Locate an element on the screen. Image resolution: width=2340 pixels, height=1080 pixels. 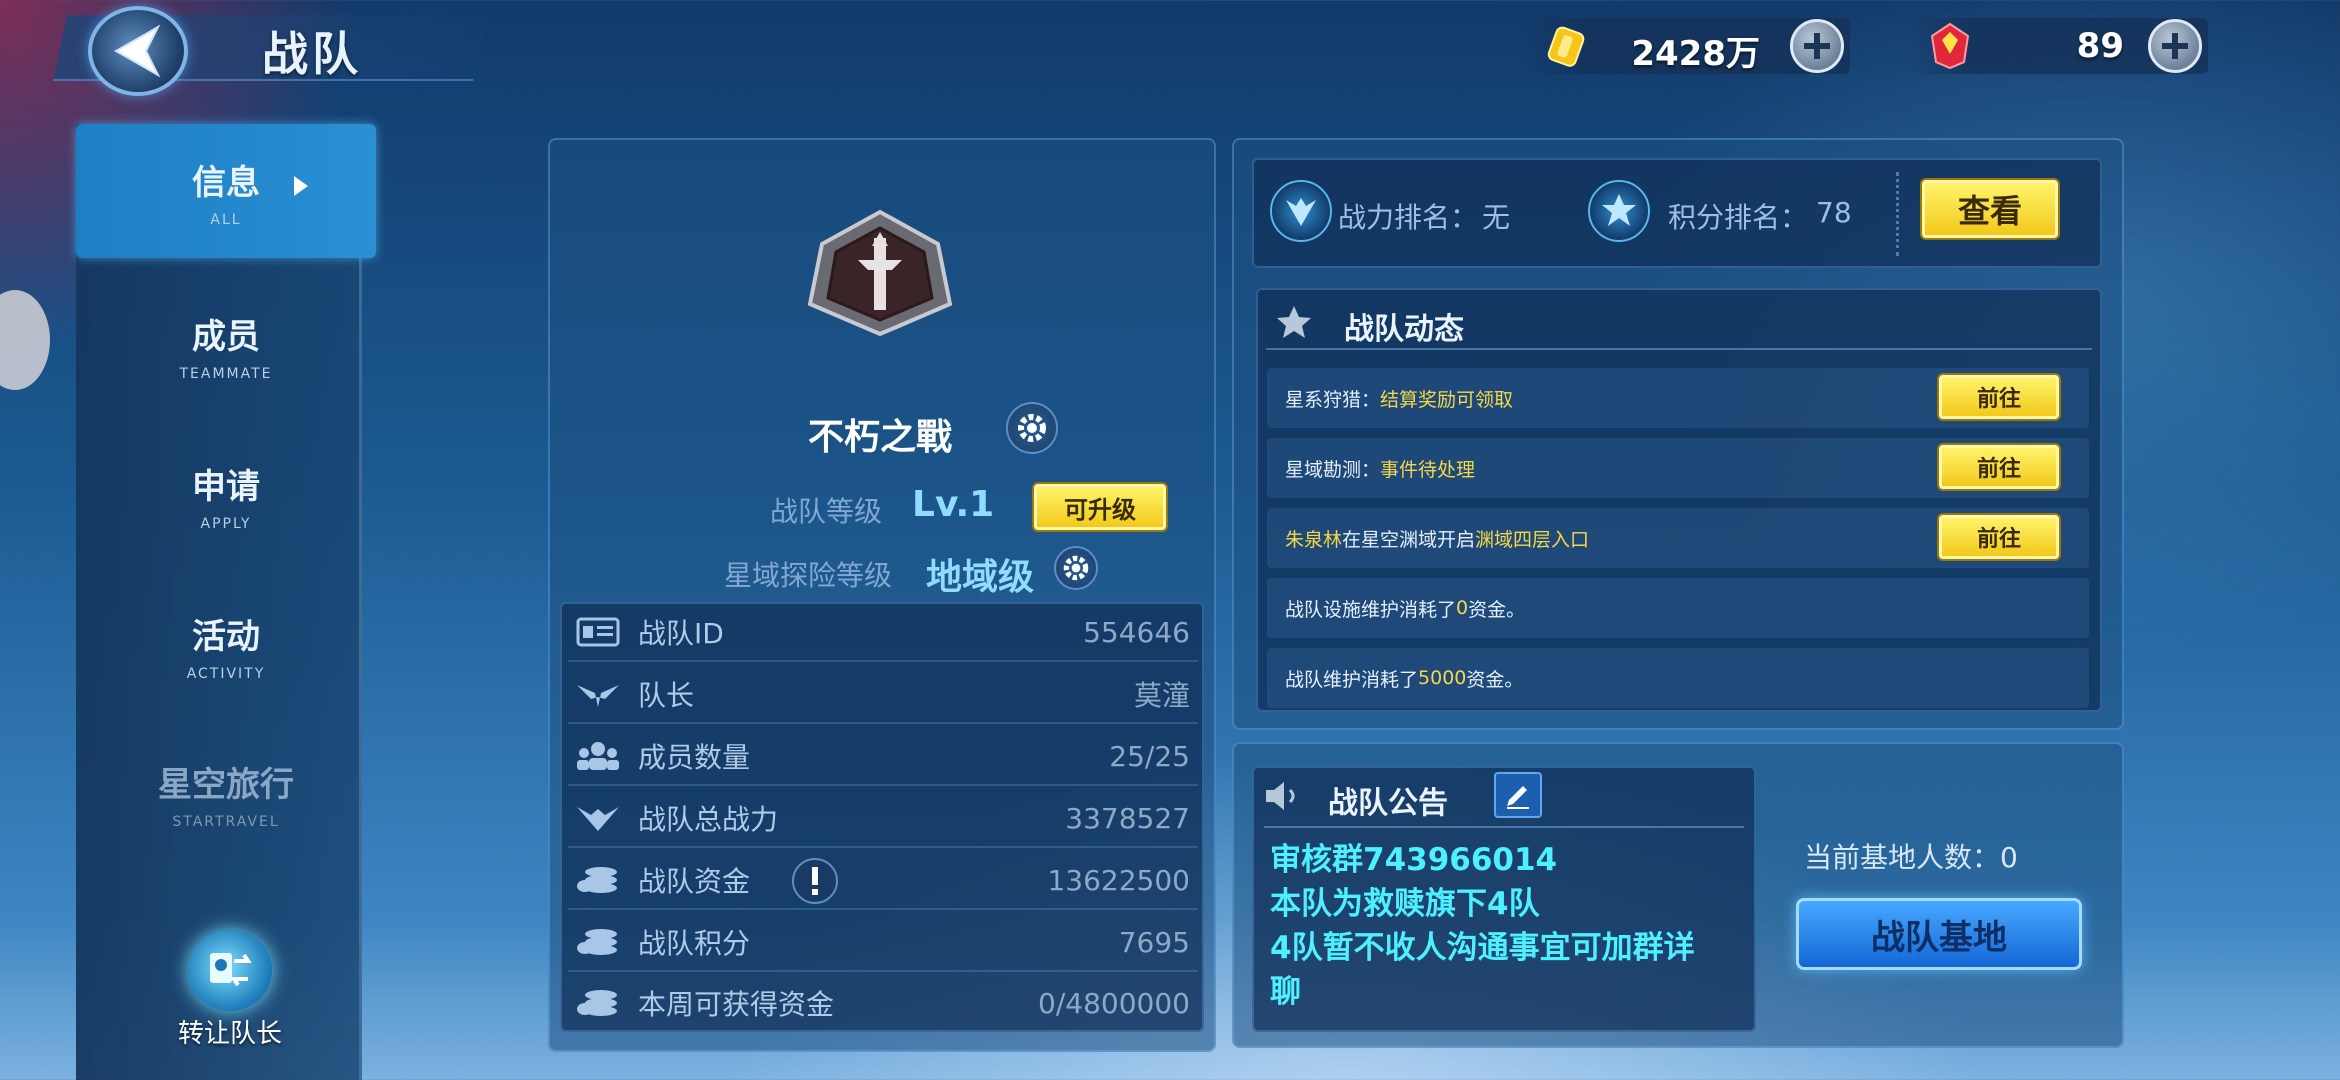
stat-key: 战队积分 is located at coordinates (694, 943).